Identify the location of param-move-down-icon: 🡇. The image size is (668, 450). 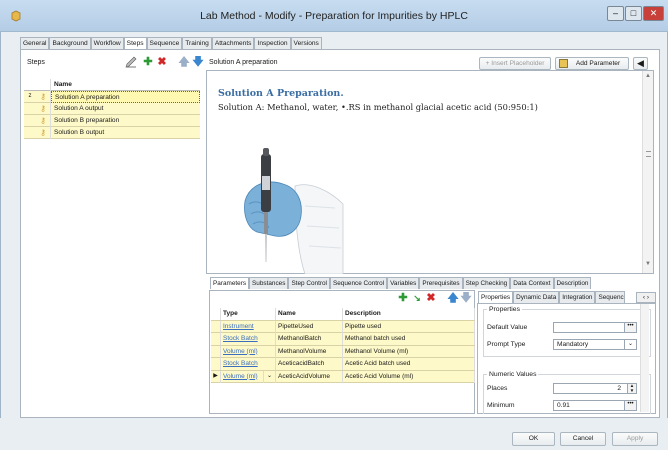
(466, 298).